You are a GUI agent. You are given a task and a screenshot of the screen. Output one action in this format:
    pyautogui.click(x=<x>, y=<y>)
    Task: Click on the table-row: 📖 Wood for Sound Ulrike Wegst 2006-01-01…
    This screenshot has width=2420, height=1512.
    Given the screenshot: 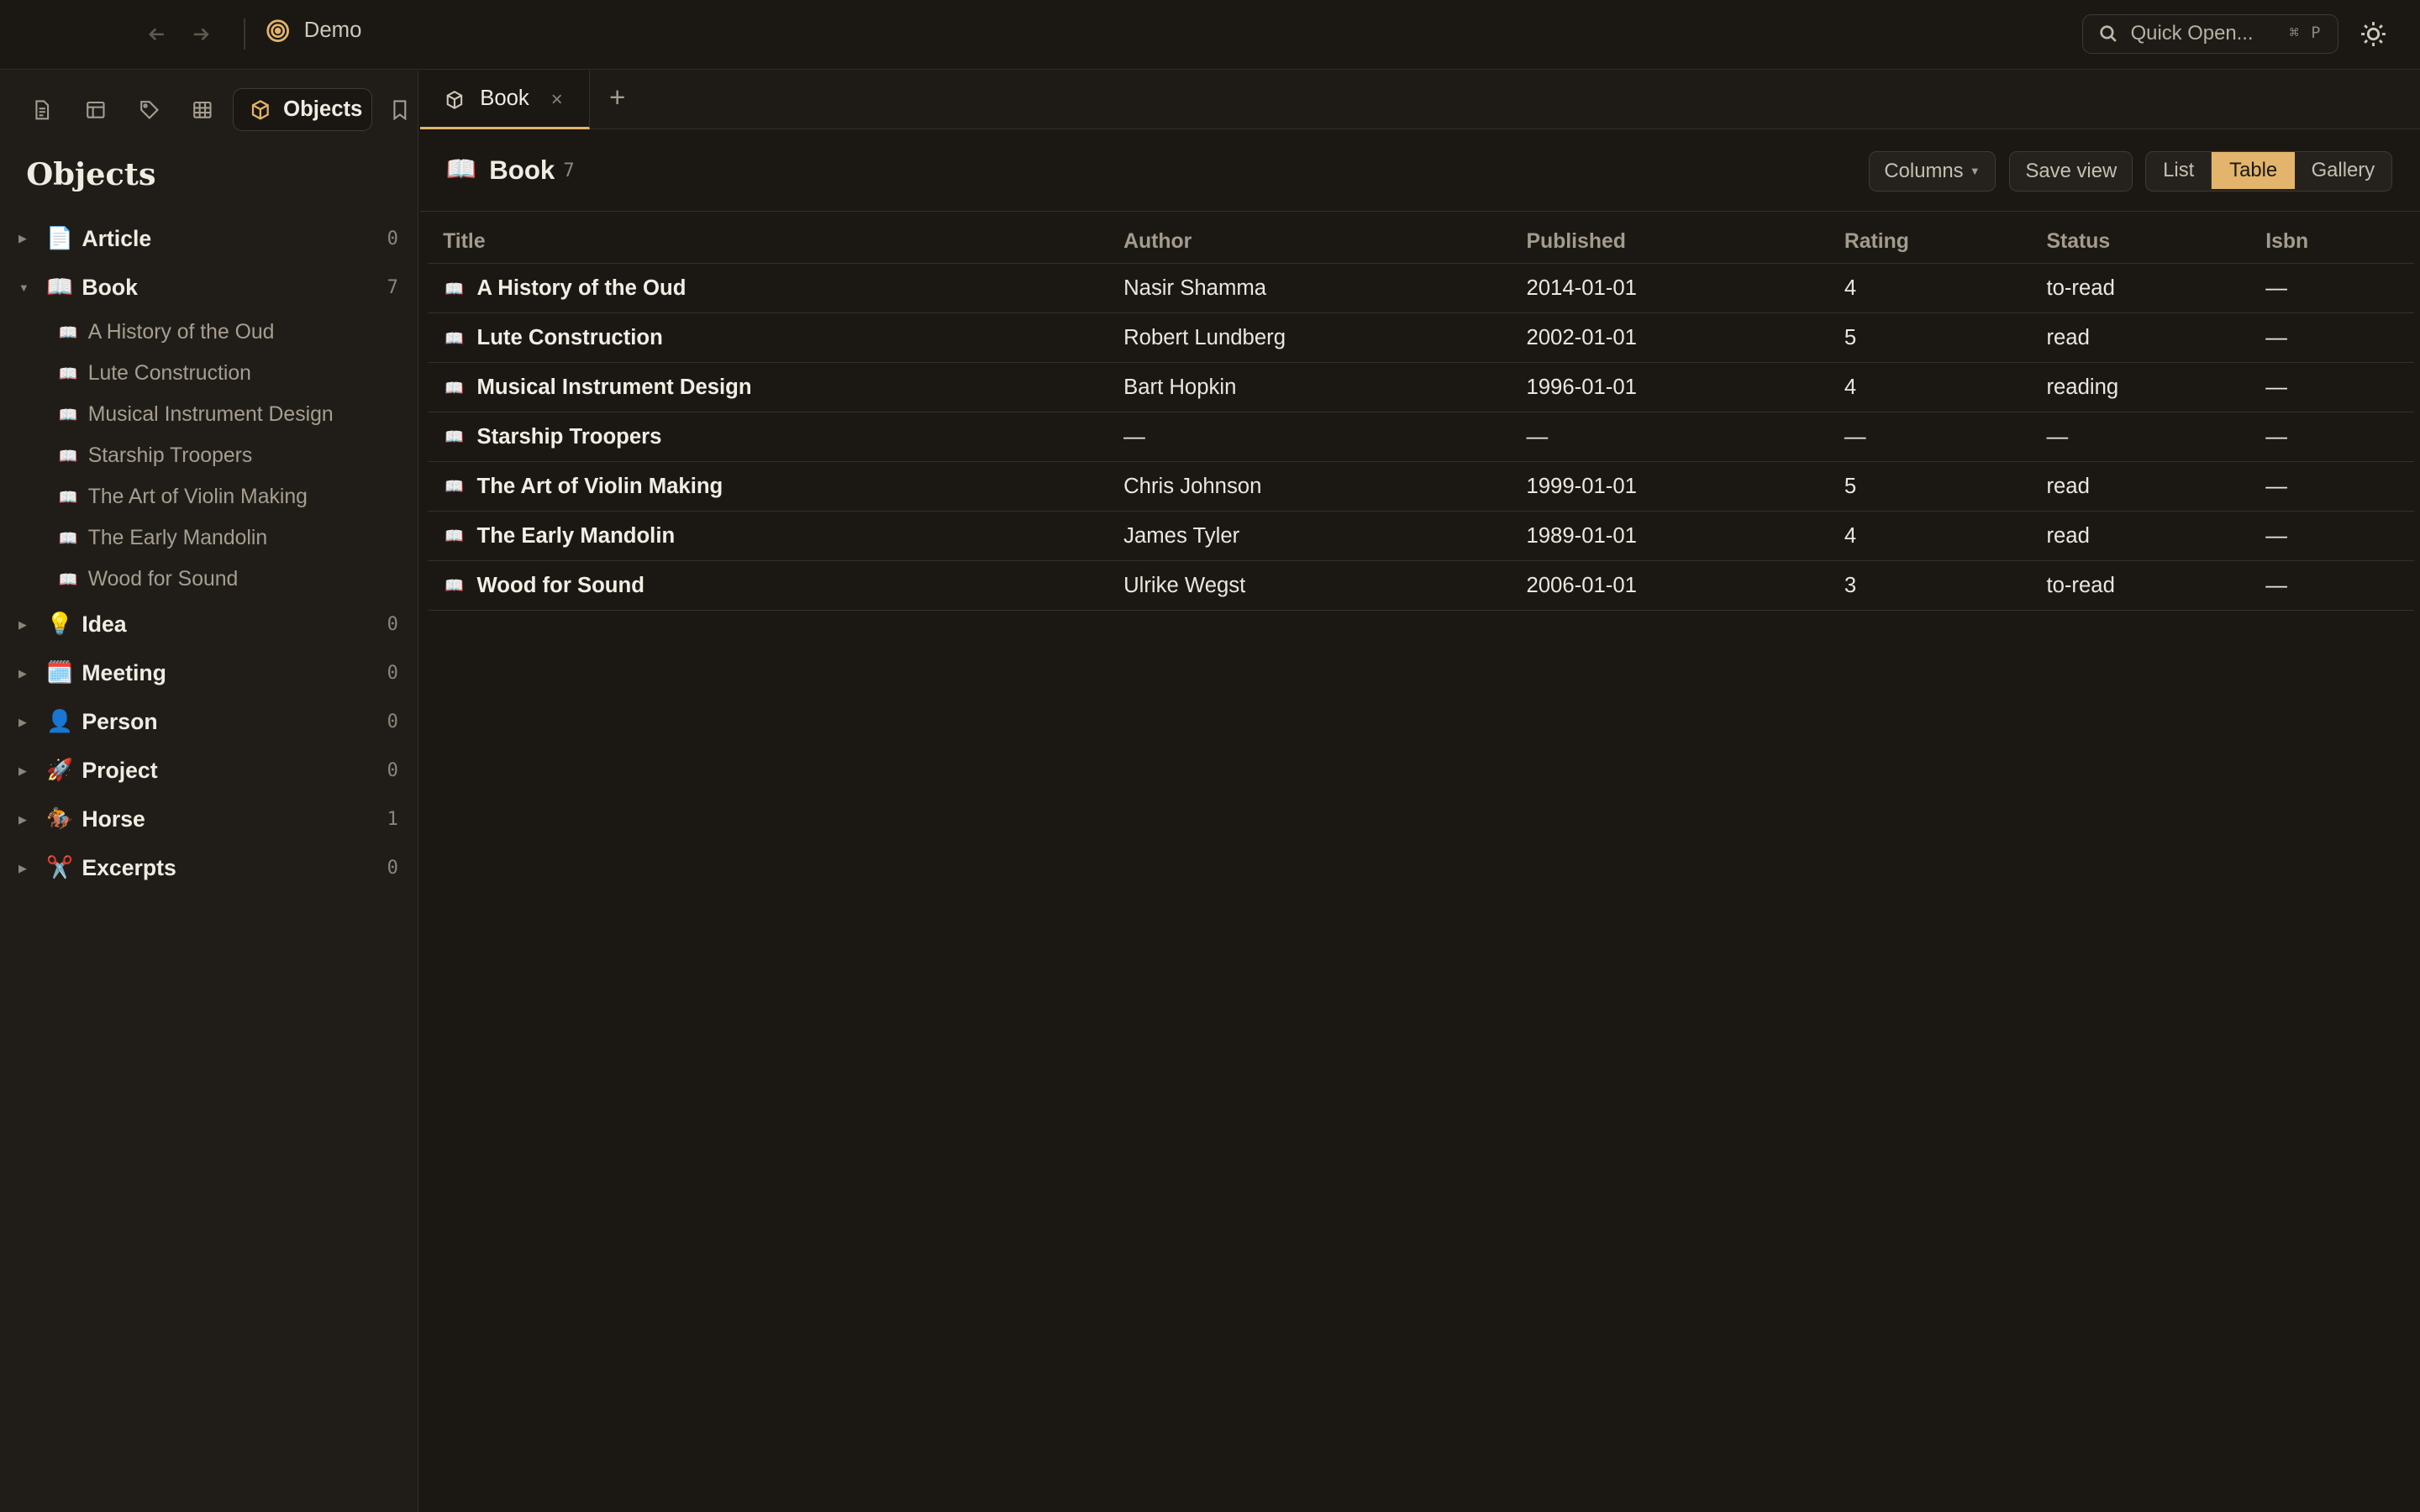 What is the action you would take?
    pyautogui.click(x=1420, y=586)
    